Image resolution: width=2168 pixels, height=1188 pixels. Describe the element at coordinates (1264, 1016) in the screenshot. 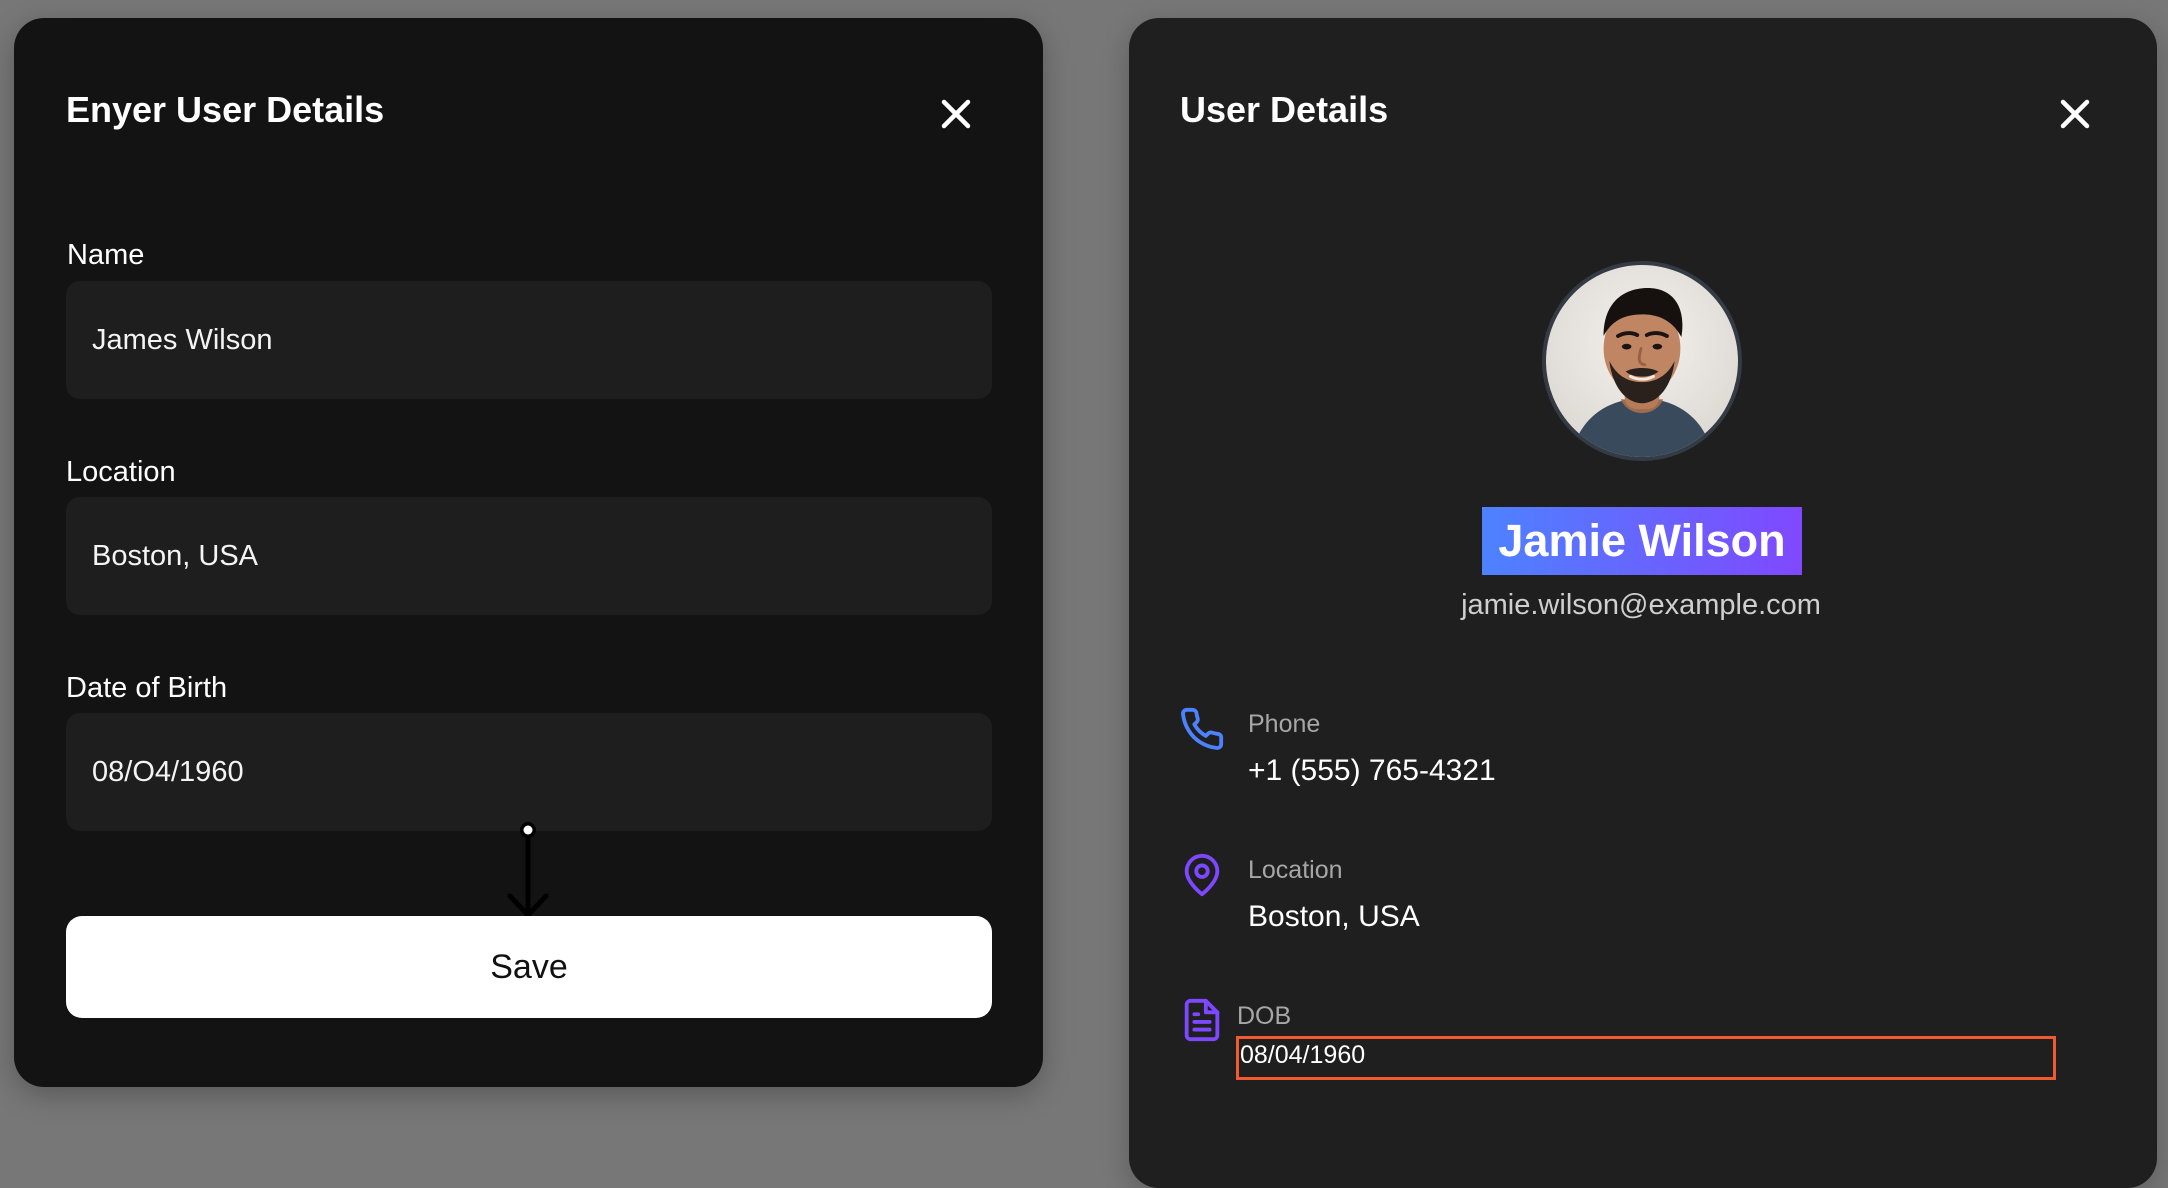

I see `dob-label: DOB` at that location.